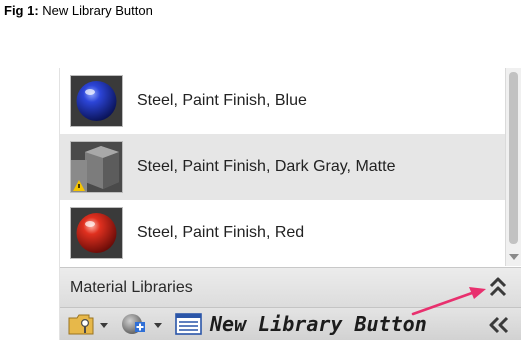  Describe the element at coordinates (222, 100) in the screenshot. I see `material-label: Steel, Paint Finish, Blue` at that location.